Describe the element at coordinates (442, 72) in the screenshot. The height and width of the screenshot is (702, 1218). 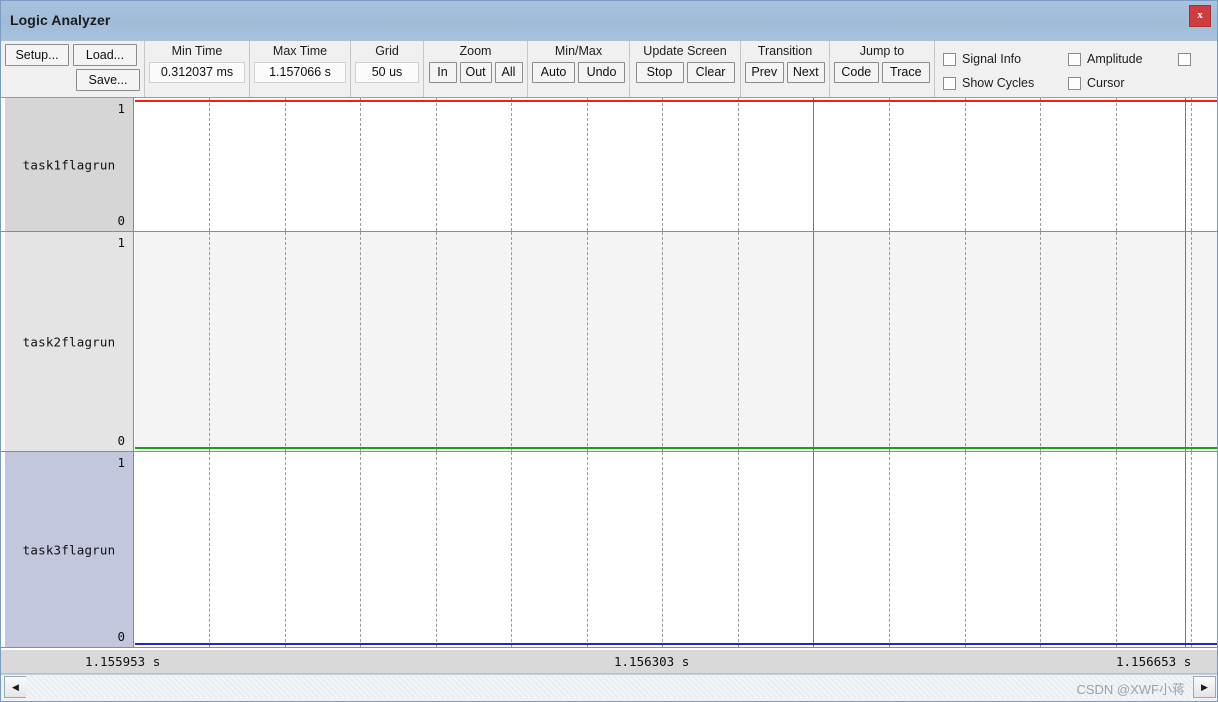
I see `zoom-in-button: In` at that location.